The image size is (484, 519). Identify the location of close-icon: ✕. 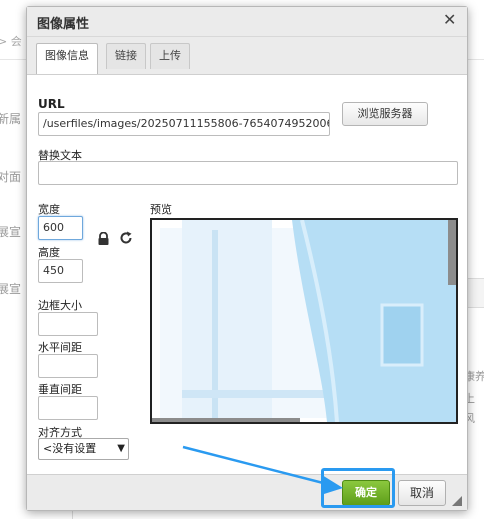
(449, 19).